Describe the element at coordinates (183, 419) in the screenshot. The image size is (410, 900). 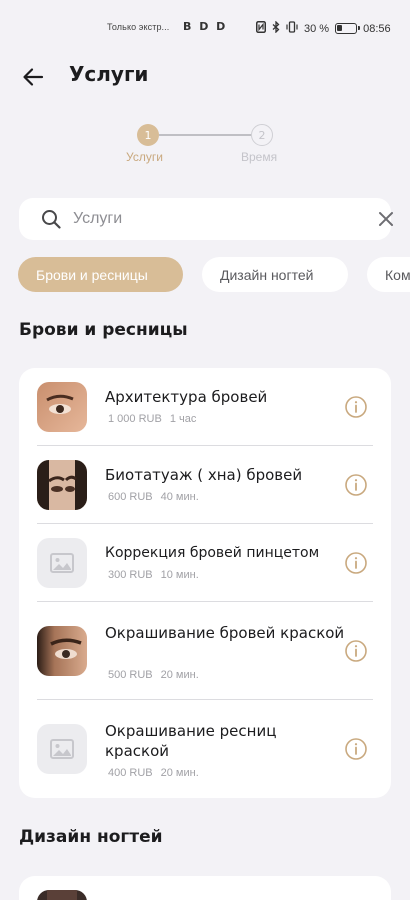
I see `service-duration: 1 час` at that location.